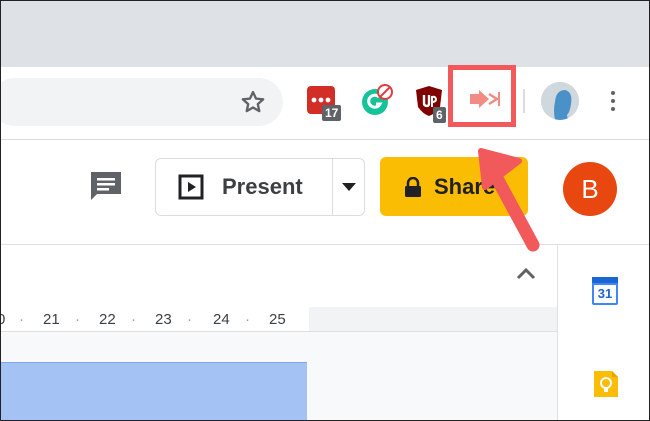  I want to click on present-button: Present, so click(244, 187).